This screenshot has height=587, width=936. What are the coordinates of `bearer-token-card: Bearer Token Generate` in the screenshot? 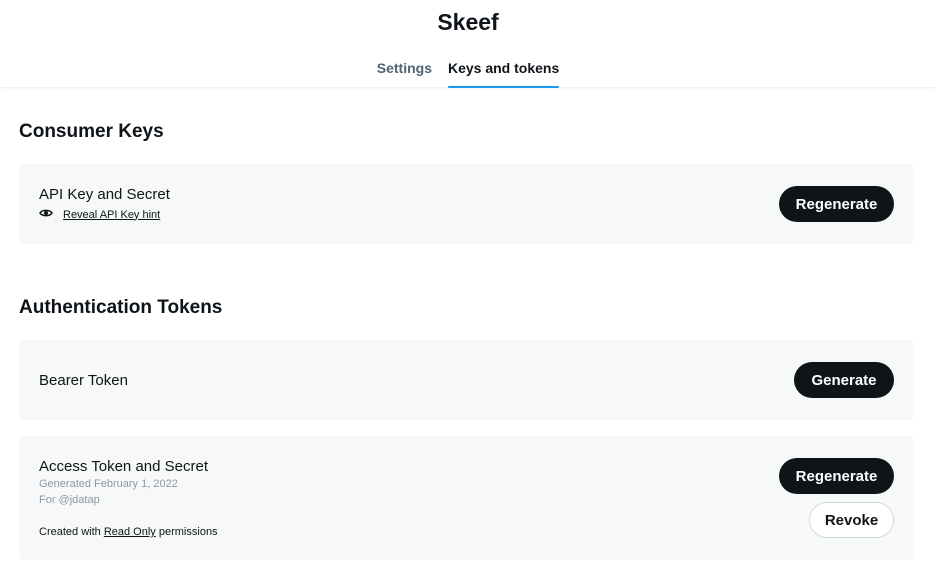 It's located at (466, 380).